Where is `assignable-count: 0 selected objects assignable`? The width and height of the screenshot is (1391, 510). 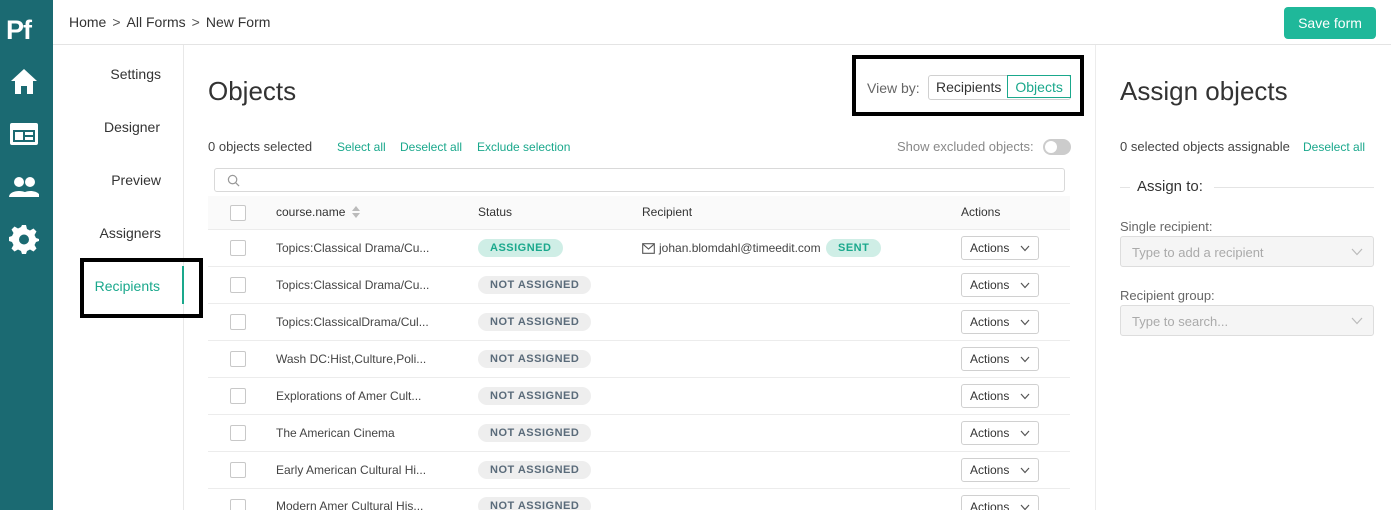 assignable-count: 0 selected objects assignable is located at coordinates (1205, 146).